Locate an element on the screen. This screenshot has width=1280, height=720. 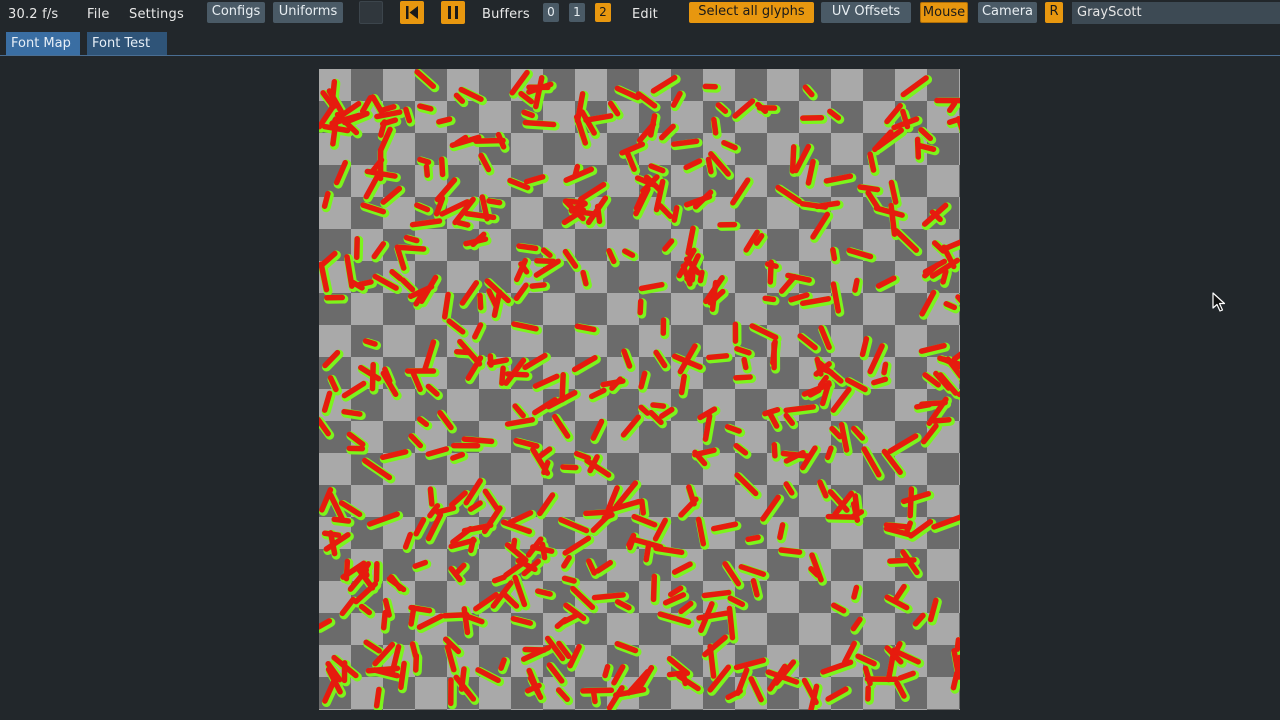
buffer-1-button: 1 is located at coordinates (577, 12).